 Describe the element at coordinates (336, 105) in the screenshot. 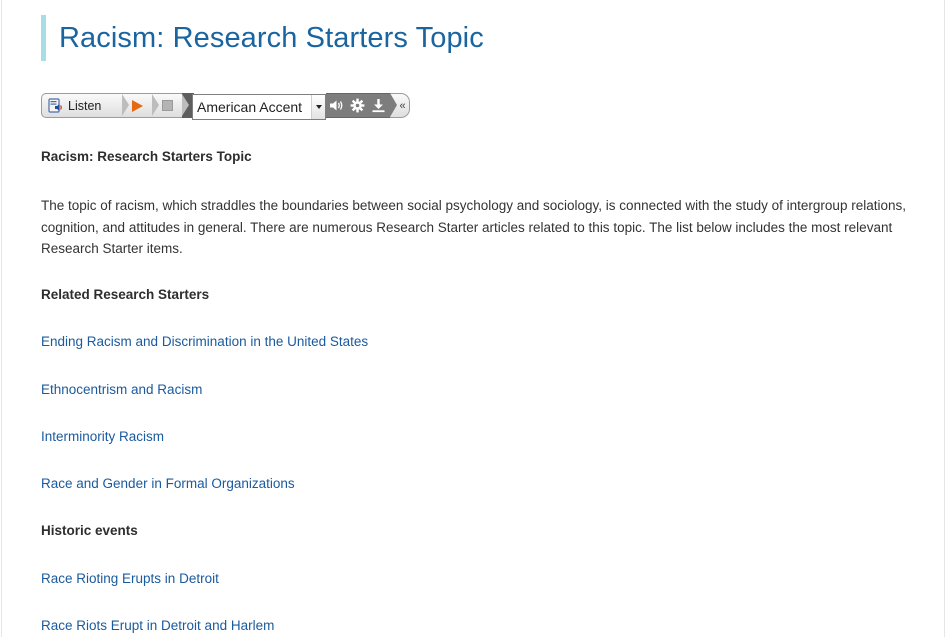

I see `volume-icon` at that location.